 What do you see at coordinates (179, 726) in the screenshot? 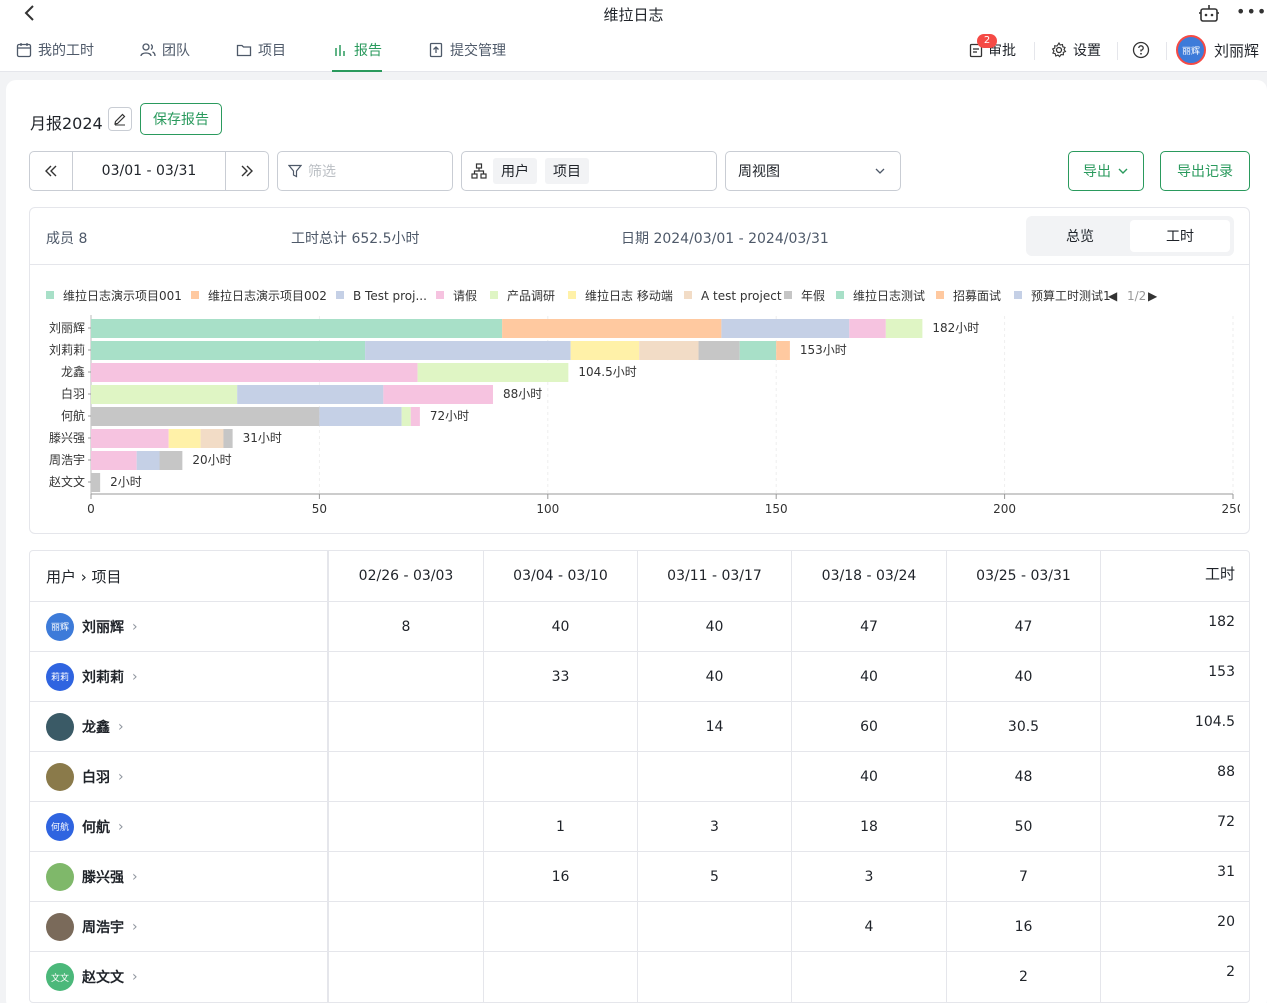
I see `user-cell: 龙鑫 ›` at bounding box center [179, 726].